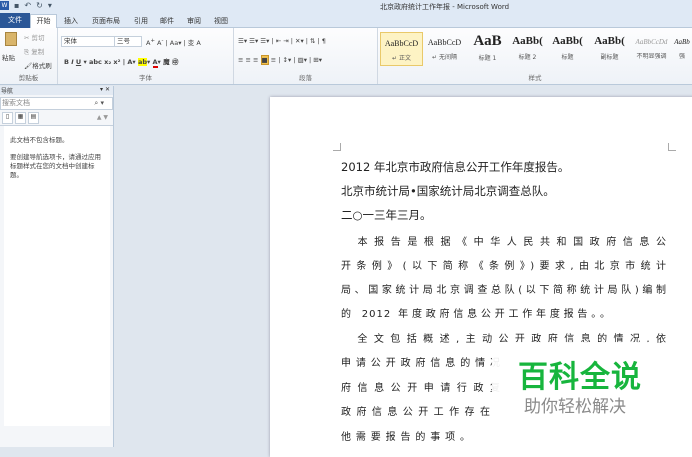 The image size is (692, 457). What do you see at coordinates (194, 21) in the screenshot?
I see `tab-review: 审阅` at bounding box center [194, 21].